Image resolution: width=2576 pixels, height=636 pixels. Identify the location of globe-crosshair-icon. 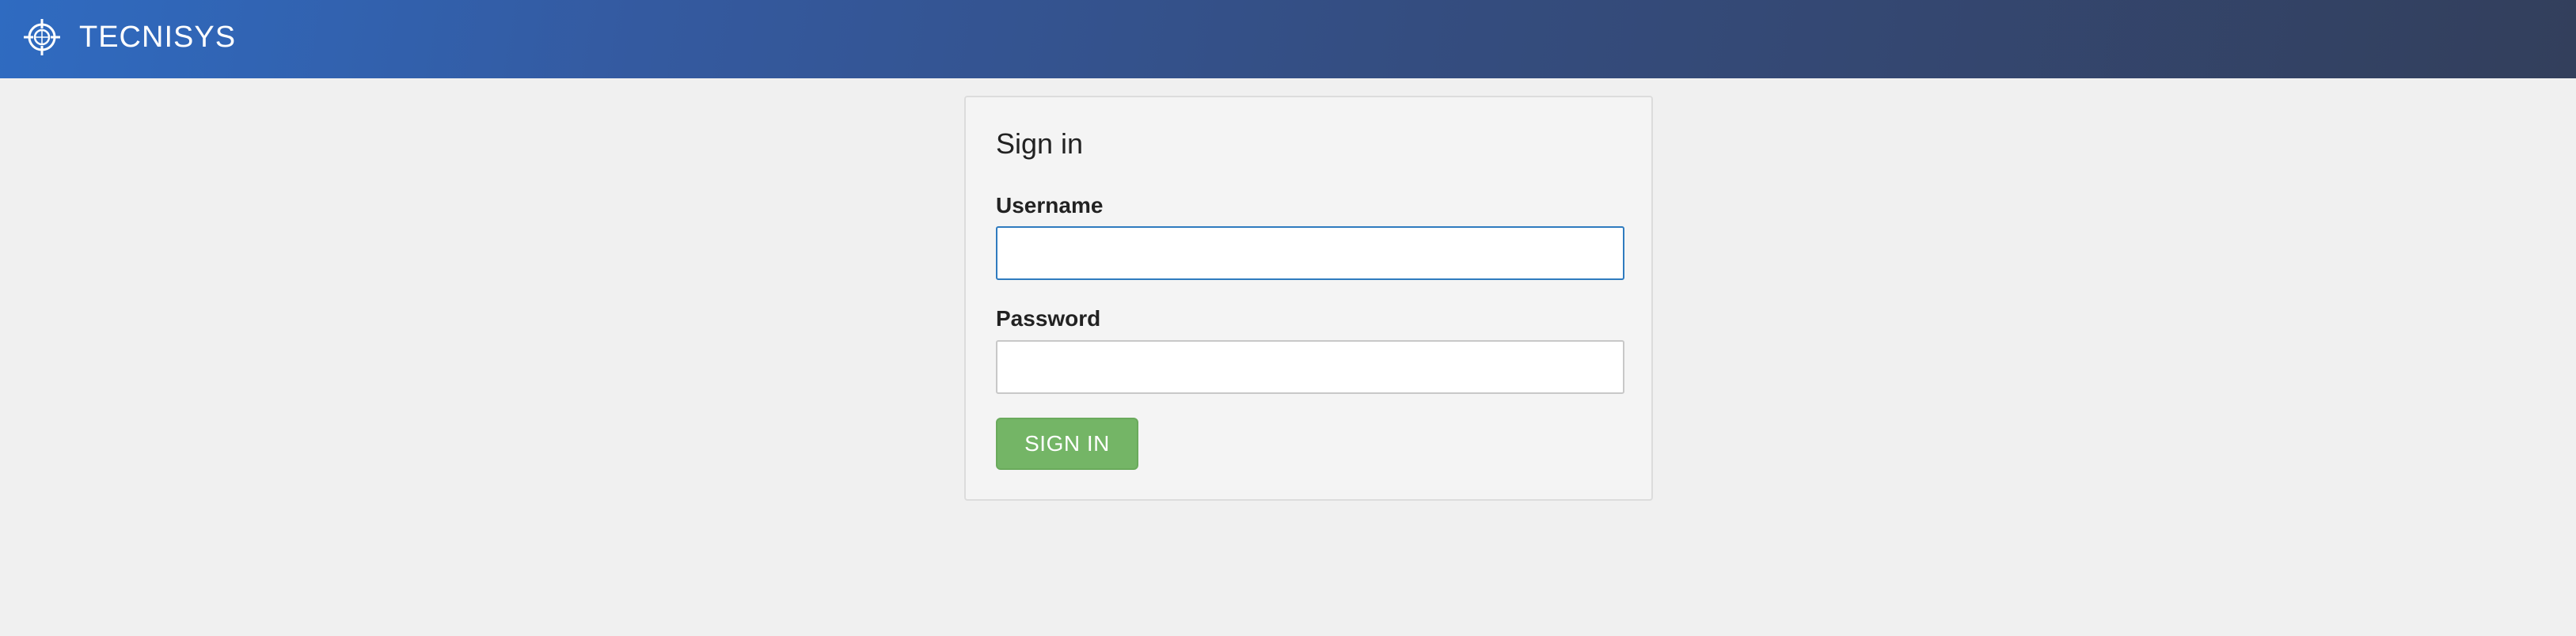
(42, 37).